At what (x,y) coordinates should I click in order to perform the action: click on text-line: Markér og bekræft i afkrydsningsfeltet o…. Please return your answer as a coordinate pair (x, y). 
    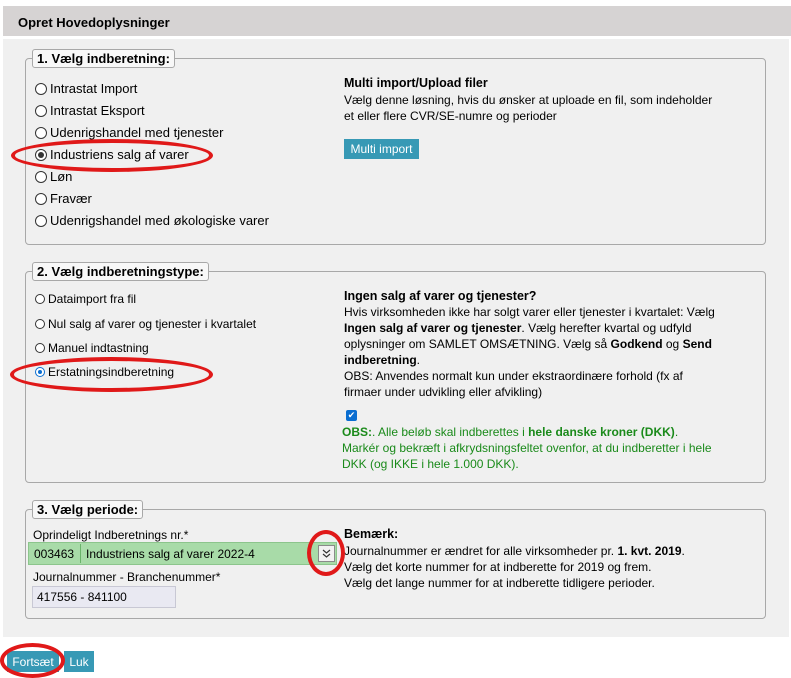
    Looking at the image, I should click on (527, 448).